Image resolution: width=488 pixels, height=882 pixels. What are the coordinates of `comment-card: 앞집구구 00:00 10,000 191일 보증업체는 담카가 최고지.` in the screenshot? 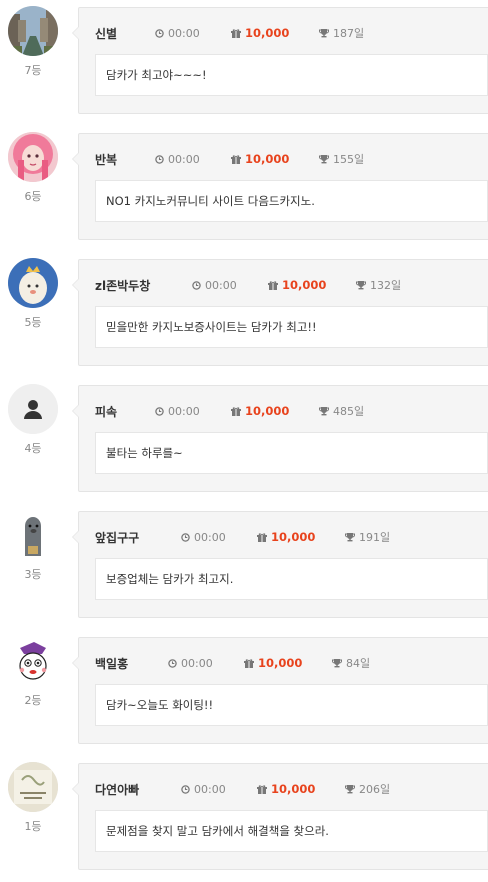 It's located at (280, 564).